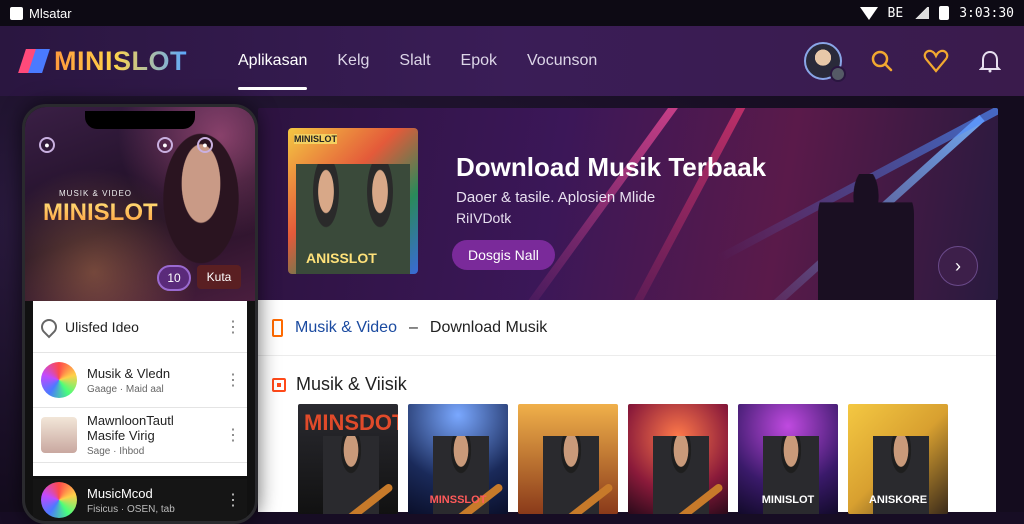 The image size is (1024, 524). What do you see at coordinates (34, 61) in the screenshot?
I see `brand-mark-icon` at bounding box center [34, 61].